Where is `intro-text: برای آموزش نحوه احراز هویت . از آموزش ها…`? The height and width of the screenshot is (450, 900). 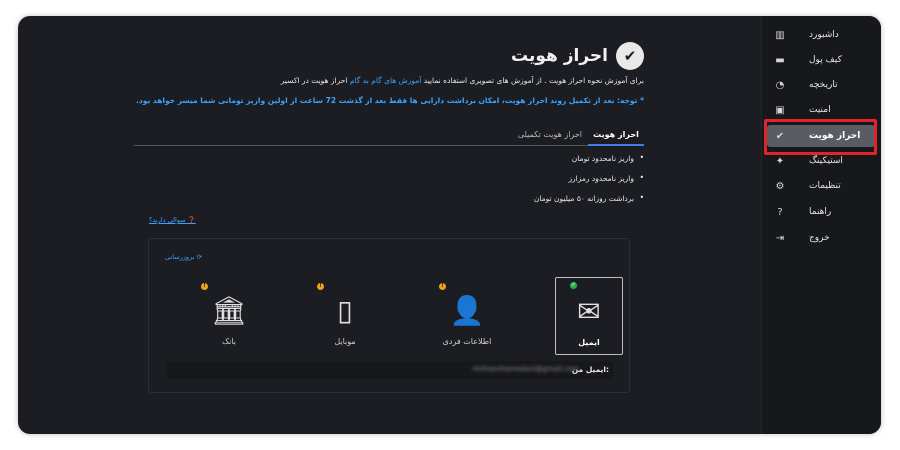 intro-text: برای آموزش نحوه احراز هویت . از آموزش ها… is located at coordinates (462, 80).